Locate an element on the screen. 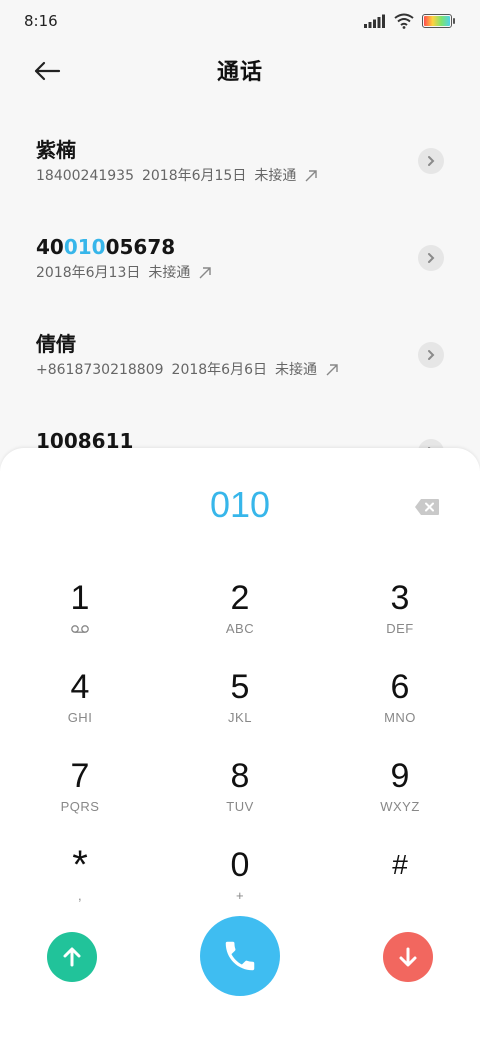 This screenshot has height=1040, width=480. page-title: 通话 is located at coordinates (239, 72).